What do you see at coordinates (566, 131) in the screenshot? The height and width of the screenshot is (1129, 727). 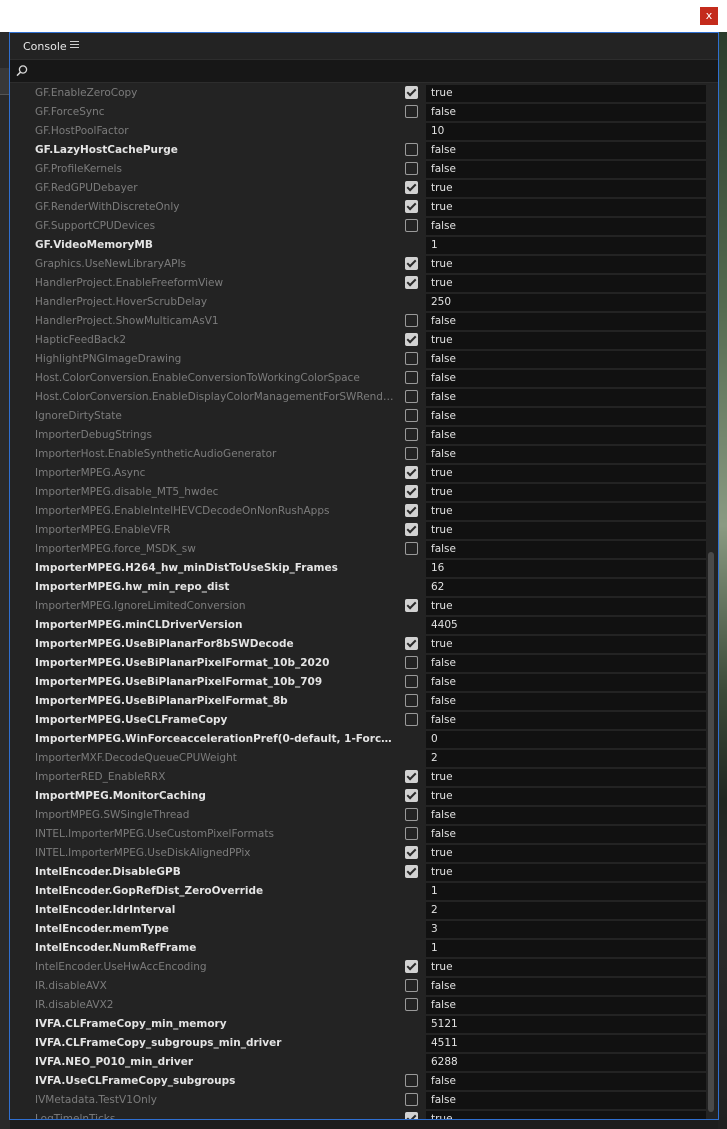 I see `setting-value-field: 10` at bounding box center [566, 131].